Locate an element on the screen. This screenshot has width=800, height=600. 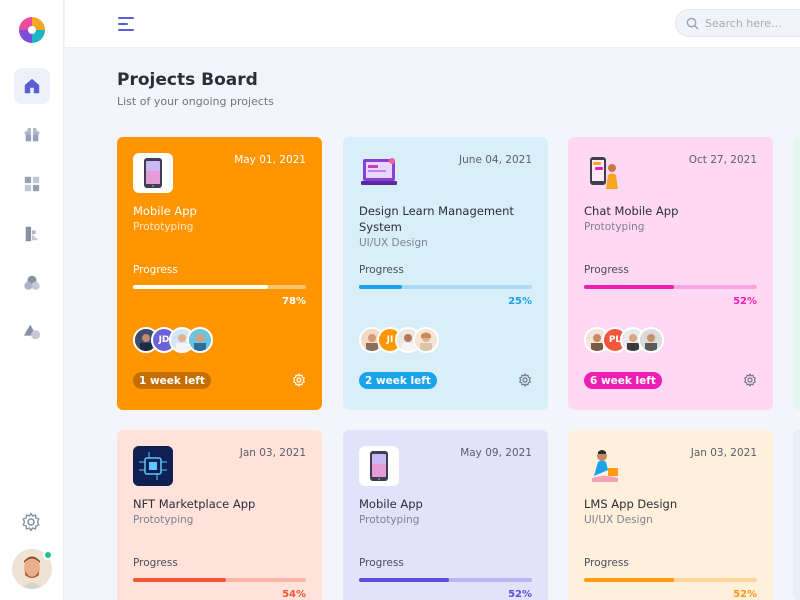
project-name: Chat Mobile App is located at coordinates (631, 211).